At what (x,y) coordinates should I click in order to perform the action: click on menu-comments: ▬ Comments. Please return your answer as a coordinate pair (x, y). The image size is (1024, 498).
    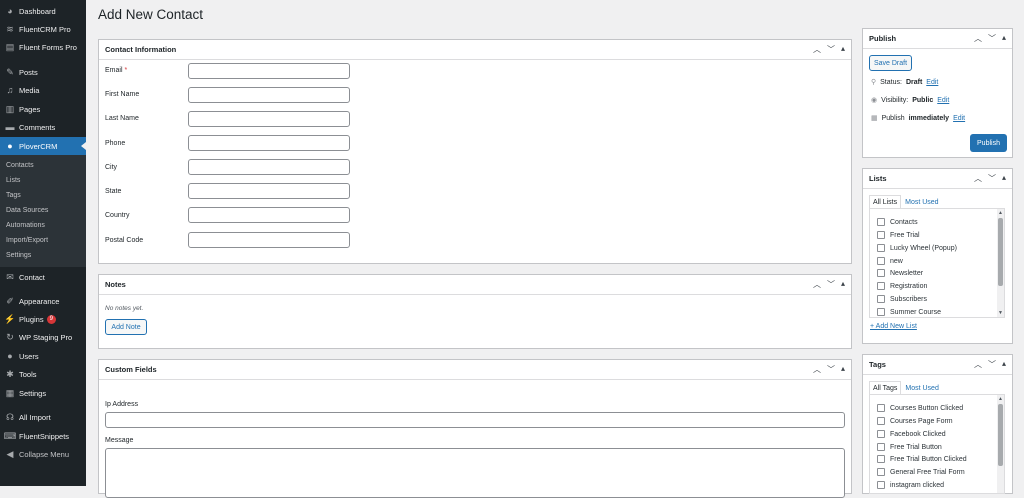
    Looking at the image, I should click on (43, 127).